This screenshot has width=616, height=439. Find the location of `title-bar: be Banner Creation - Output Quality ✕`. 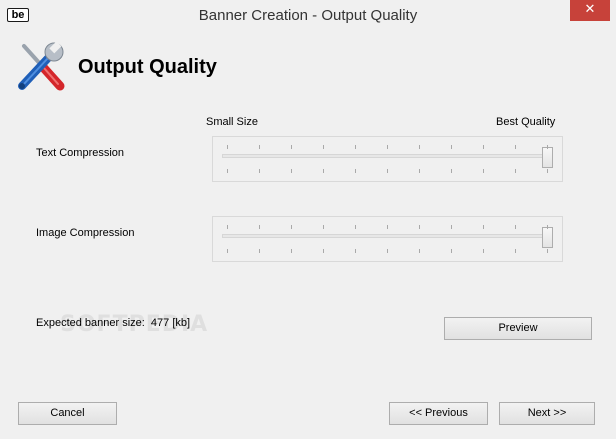

title-bar: be Banner Creation - Output Quality ✕ is located at coordinates (308, 15).